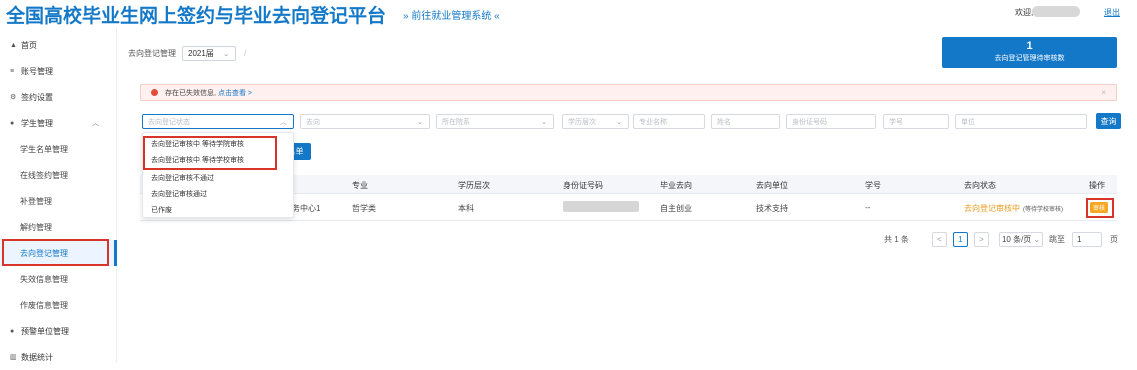 The image size is (1137, 370). Describe the element at coordinates (44, 149) in the screenshot. I see `sidebar-item-label: 学生名单管理` at that location.